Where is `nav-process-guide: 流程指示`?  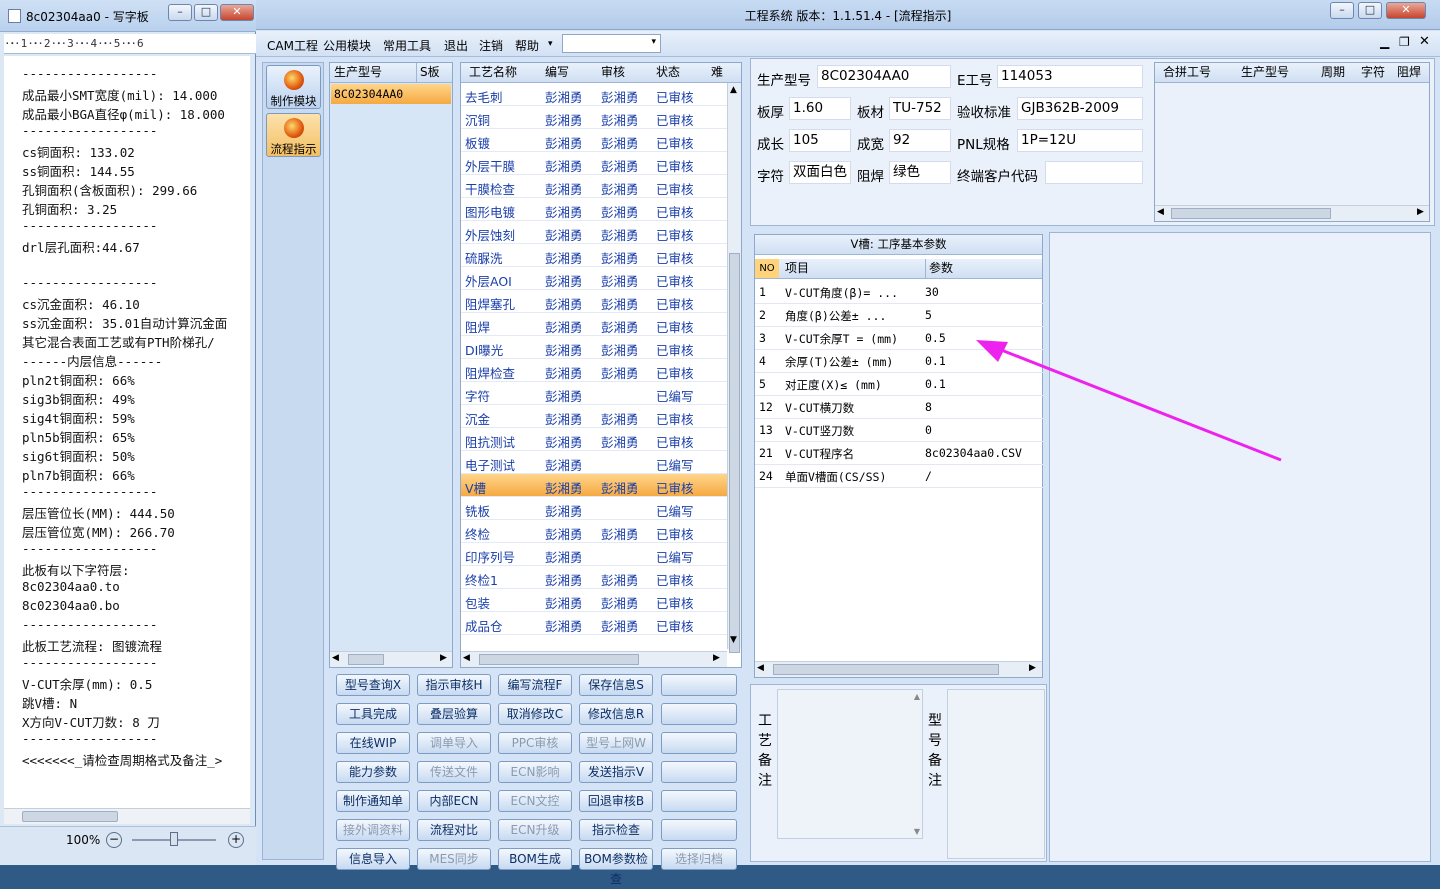
nav-process-guide: 流程指示 is located at coordinates (293, 135).